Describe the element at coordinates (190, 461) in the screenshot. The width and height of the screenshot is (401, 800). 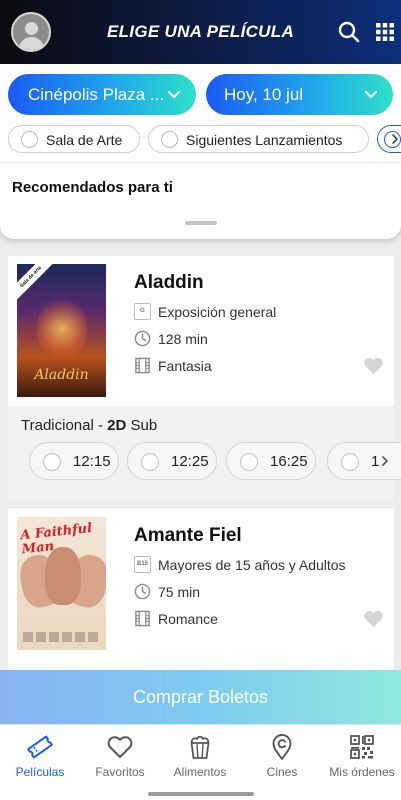
I see `showtime-label: 12:25` at that location.